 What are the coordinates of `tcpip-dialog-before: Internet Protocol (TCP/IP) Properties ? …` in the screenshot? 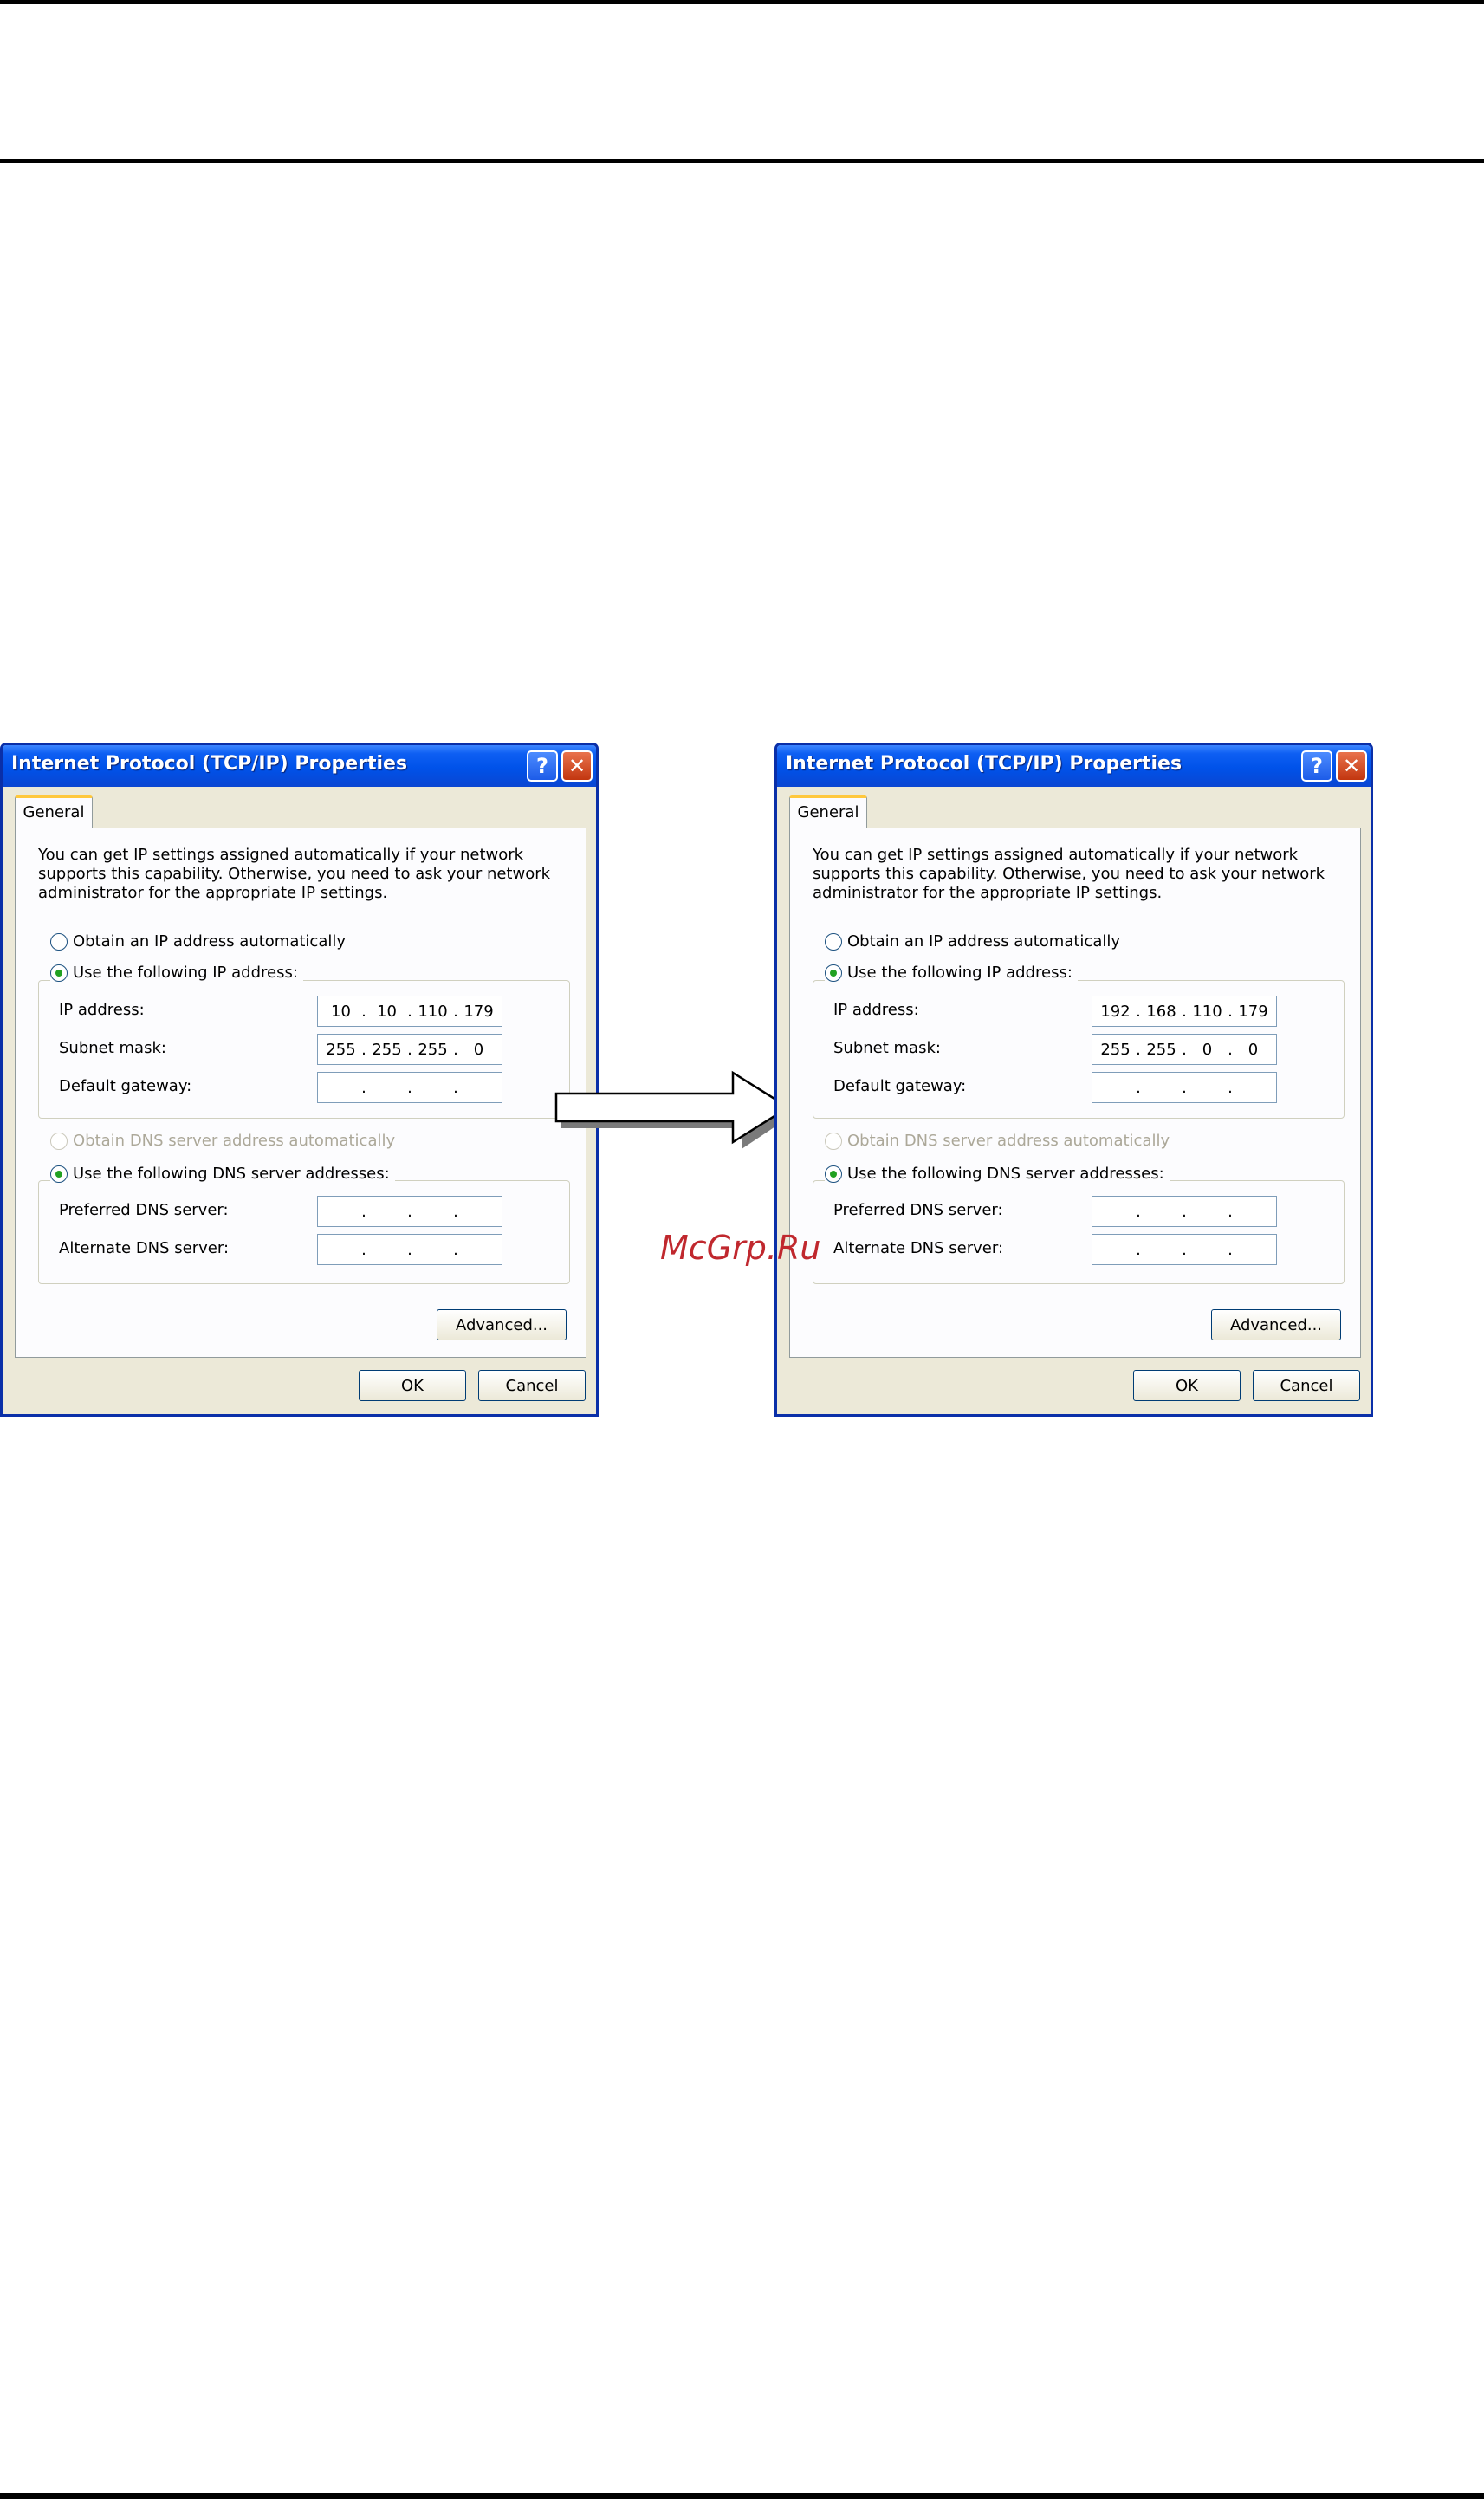 It's located at (299, 1080).